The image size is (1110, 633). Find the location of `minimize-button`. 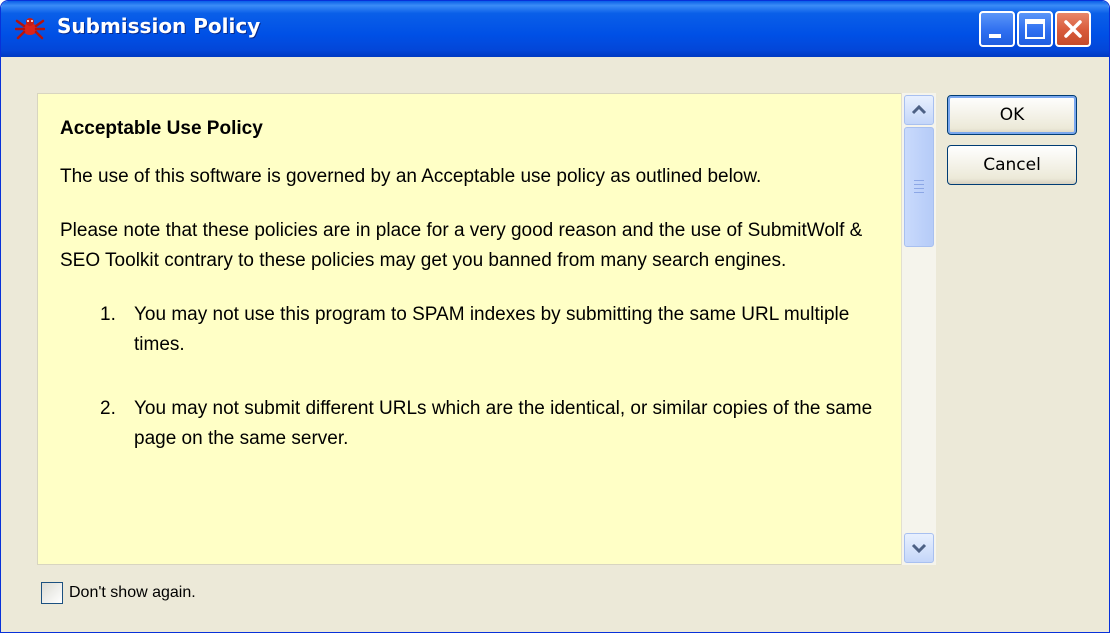

minimize-button is located at coordinates (997, 29).